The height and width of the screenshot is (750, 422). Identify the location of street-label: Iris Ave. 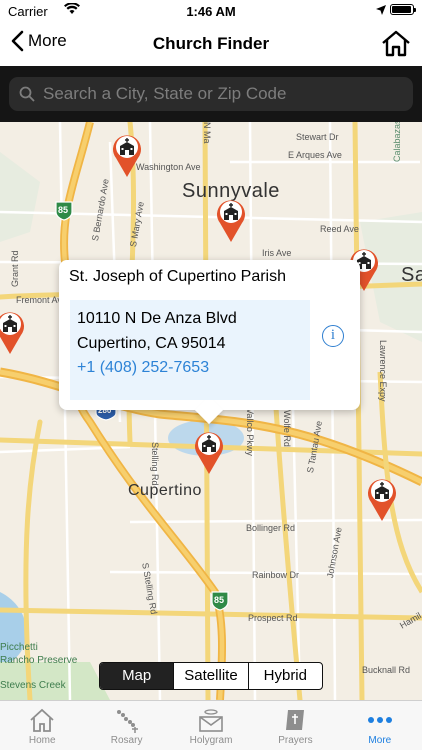
(277, 253).